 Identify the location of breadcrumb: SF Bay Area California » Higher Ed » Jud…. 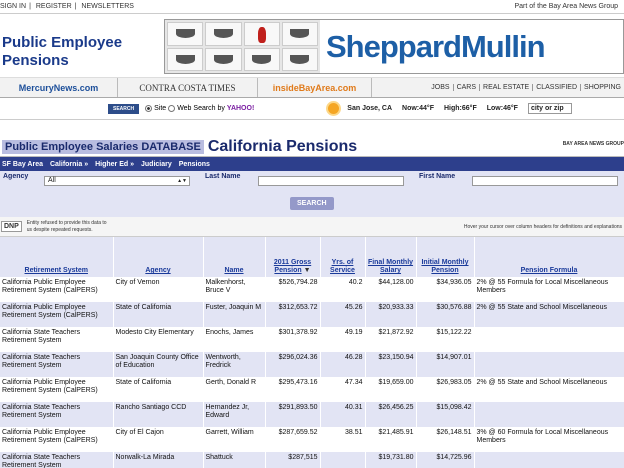
(312, 164).